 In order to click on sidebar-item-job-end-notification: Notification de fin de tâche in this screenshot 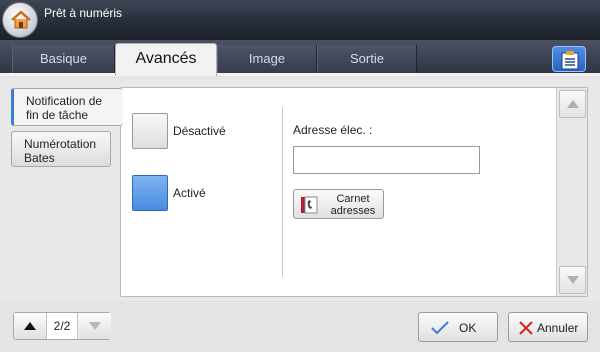, I will do `click(67, 107)`.